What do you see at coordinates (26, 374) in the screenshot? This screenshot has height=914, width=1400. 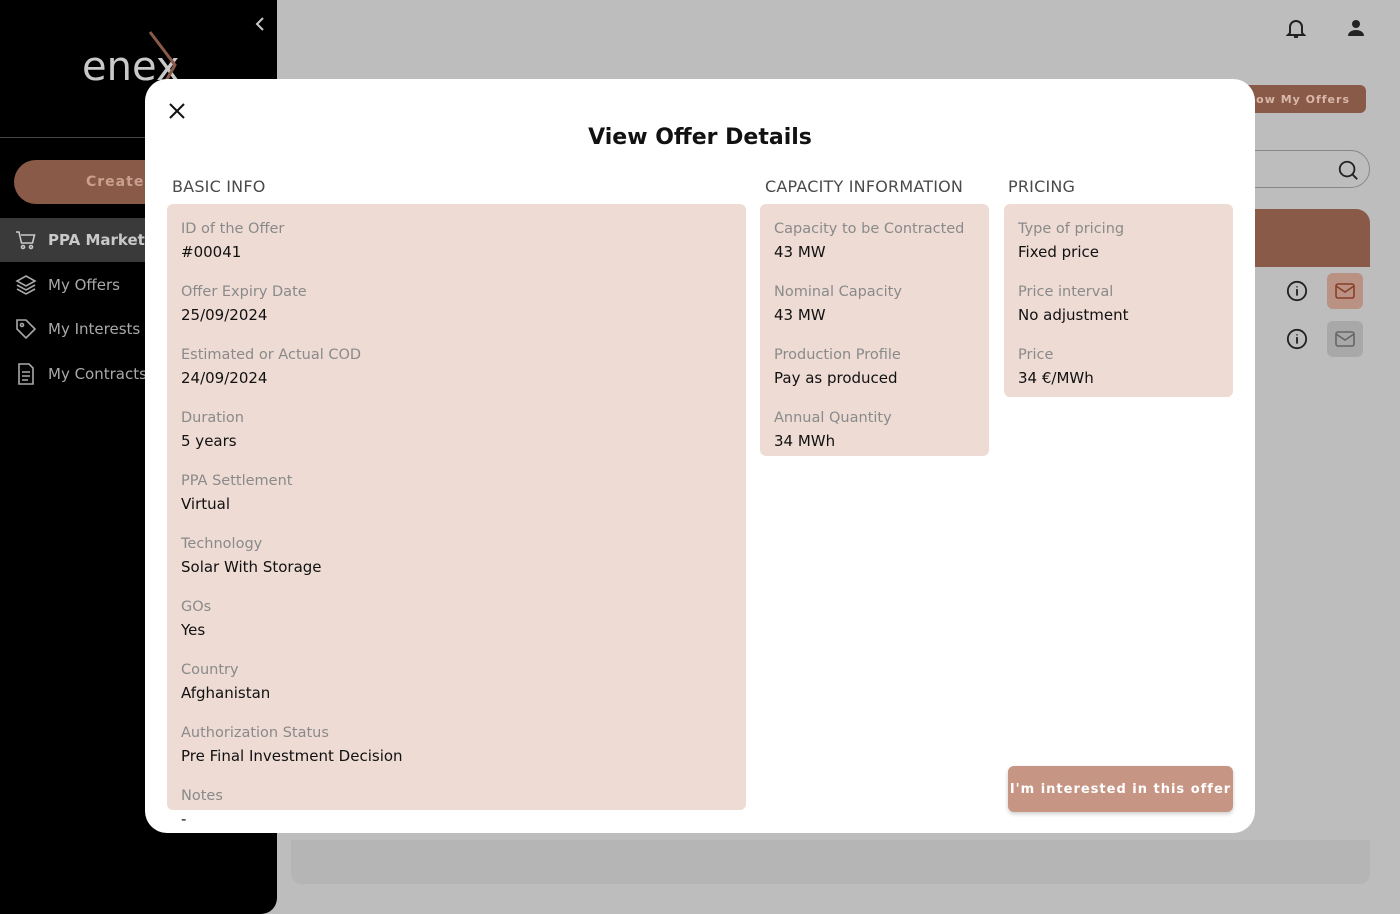 I see `document-icon` at bounding box center [26, 374].